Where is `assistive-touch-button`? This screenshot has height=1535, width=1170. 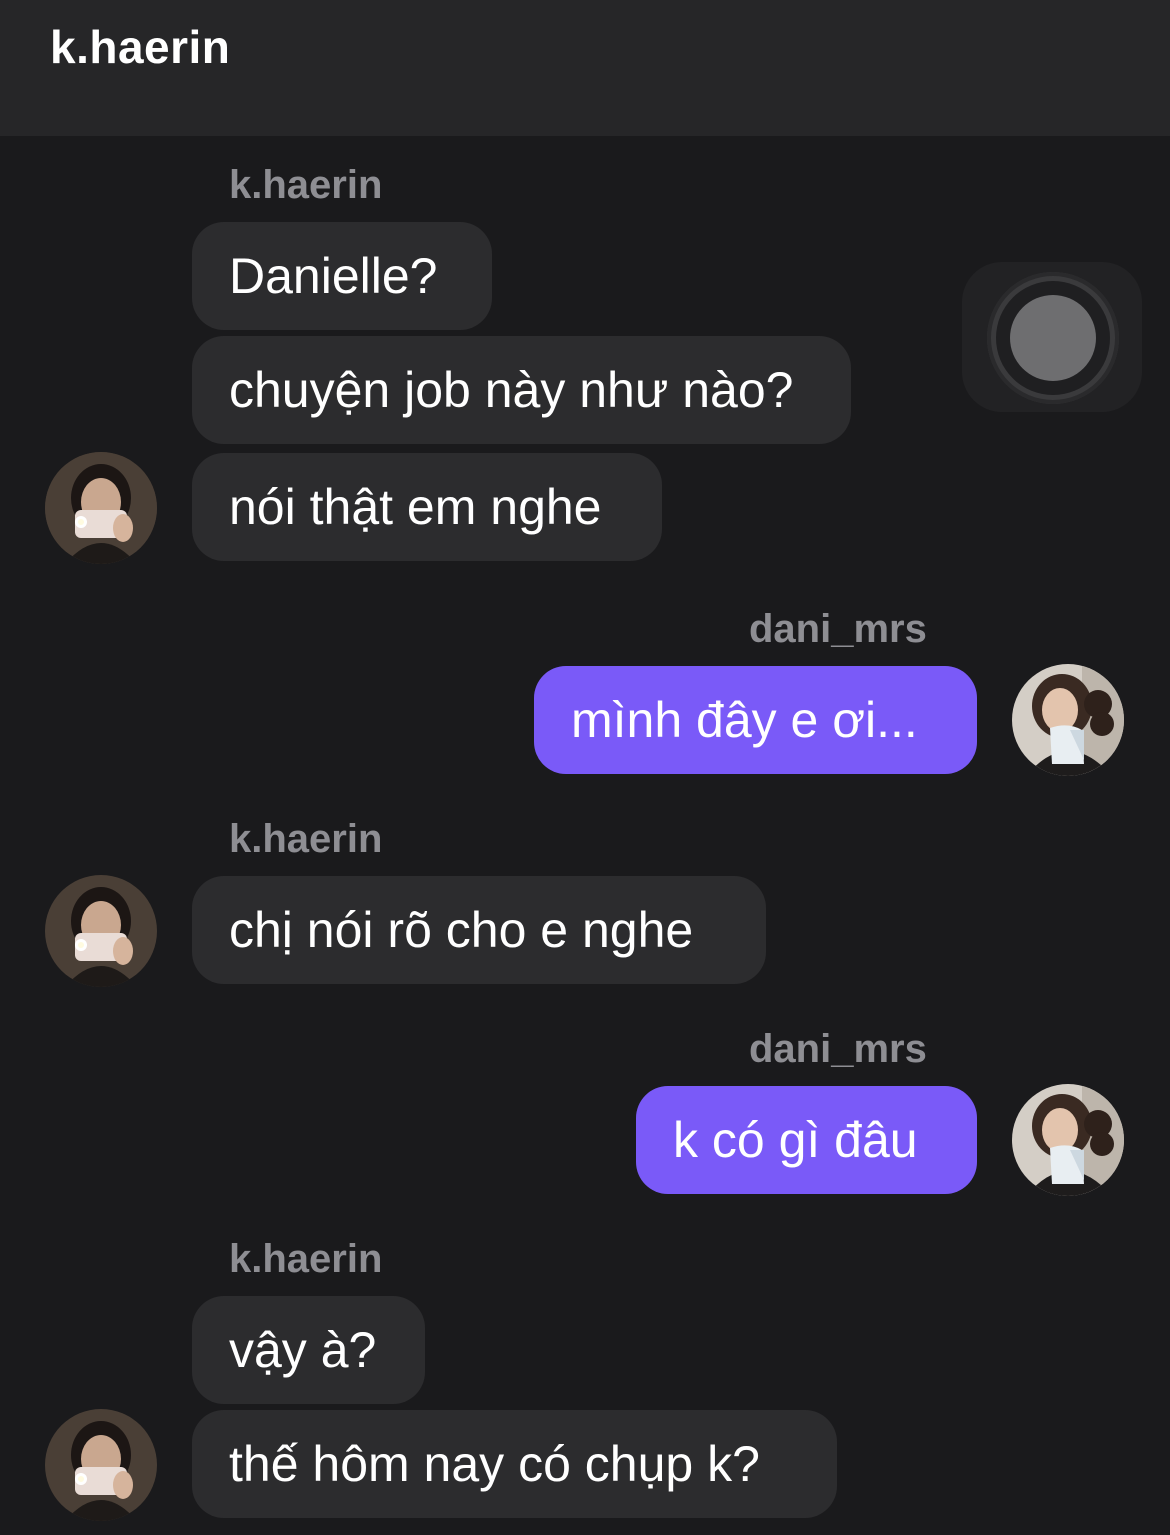
assistive-touch-button is located at coordinates (1052, 337).